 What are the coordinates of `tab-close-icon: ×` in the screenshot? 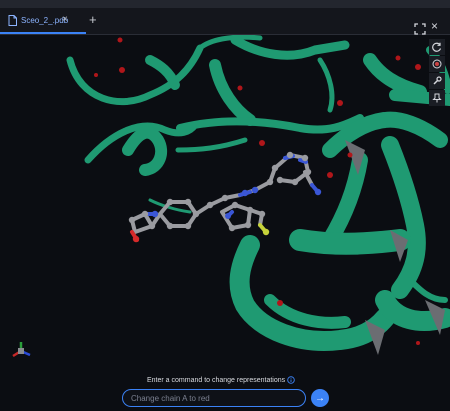 It's located at (65, 19).